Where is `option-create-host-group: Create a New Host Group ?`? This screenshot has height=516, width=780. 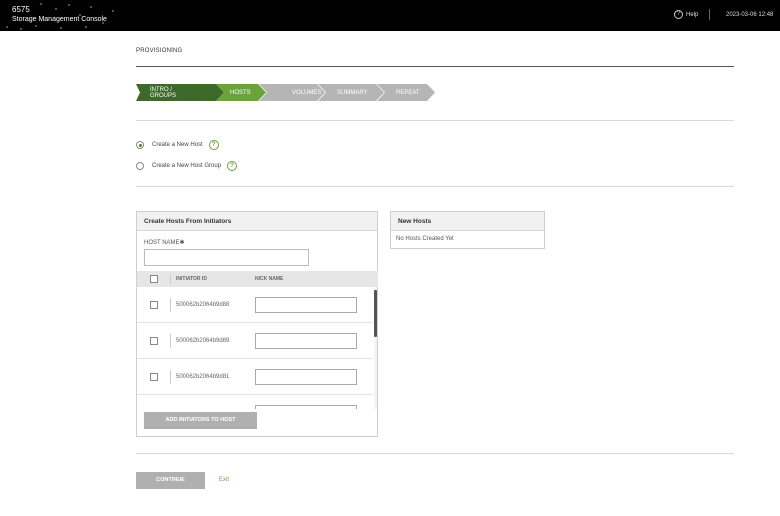 option-create-host-group: Create a New Host Group ? is located at coordinates (187, 166).